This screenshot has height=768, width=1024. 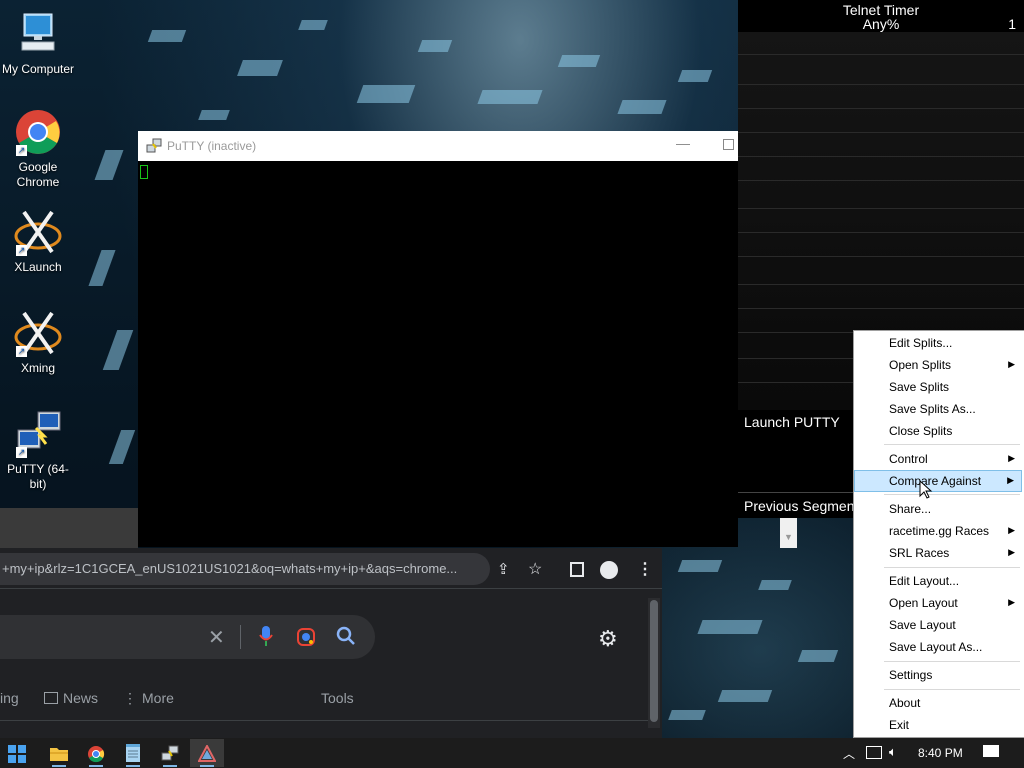 I want to click on background-window-edge, so click(x=69, y=528).